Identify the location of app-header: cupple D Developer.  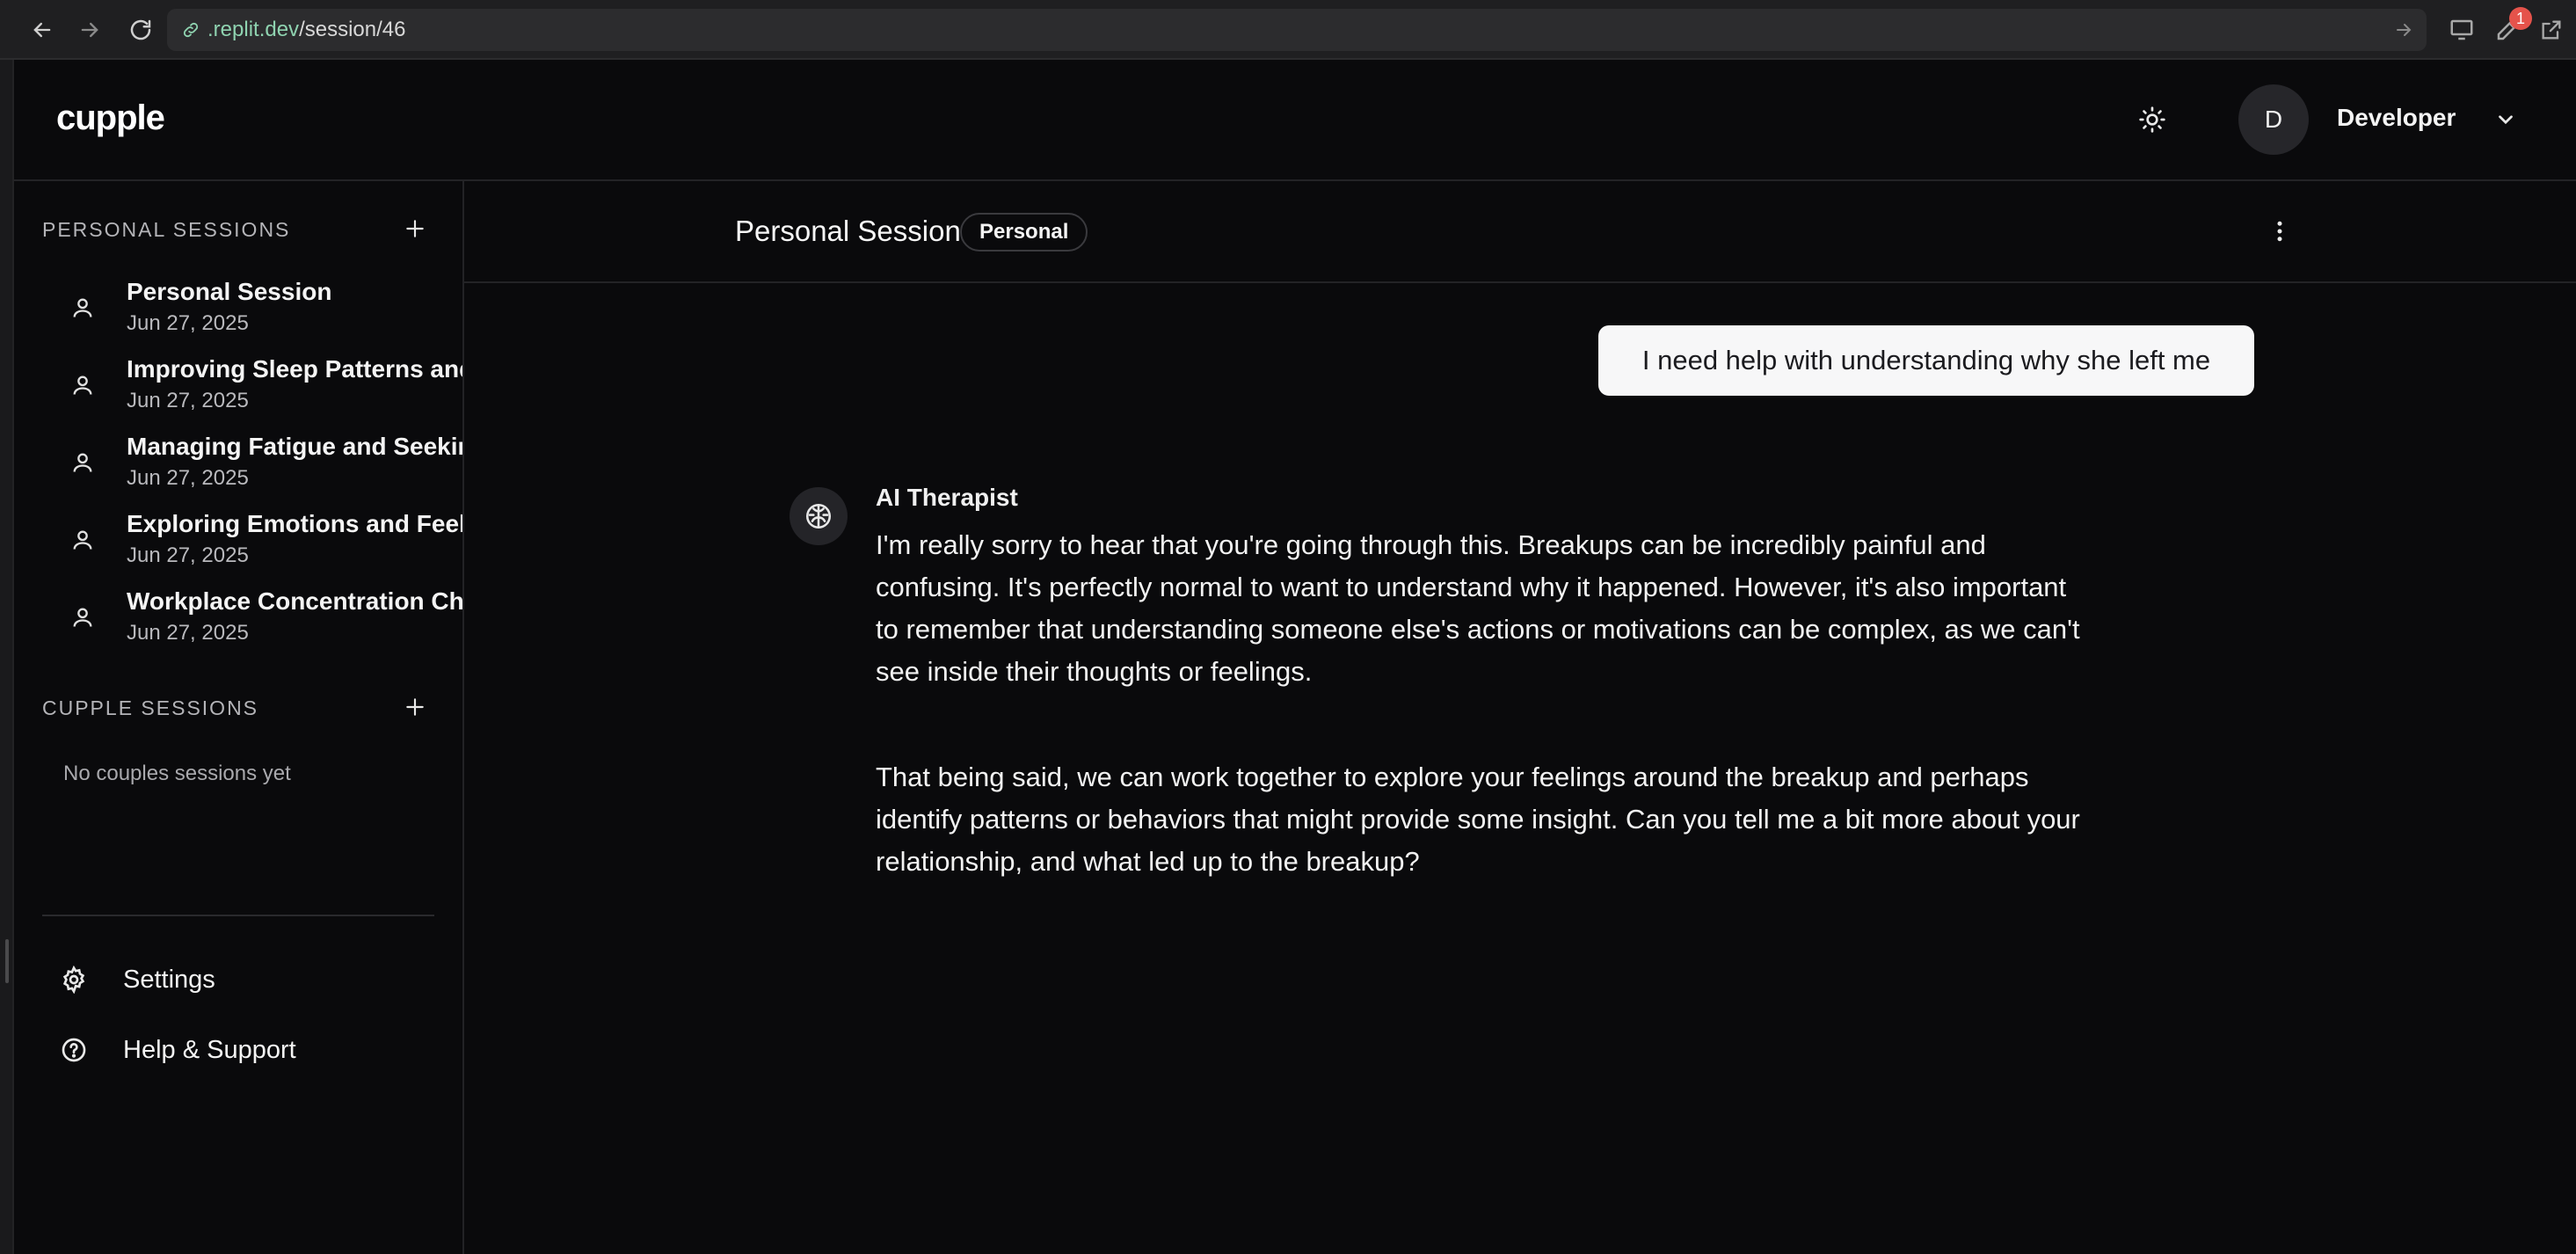
(1295, 120).